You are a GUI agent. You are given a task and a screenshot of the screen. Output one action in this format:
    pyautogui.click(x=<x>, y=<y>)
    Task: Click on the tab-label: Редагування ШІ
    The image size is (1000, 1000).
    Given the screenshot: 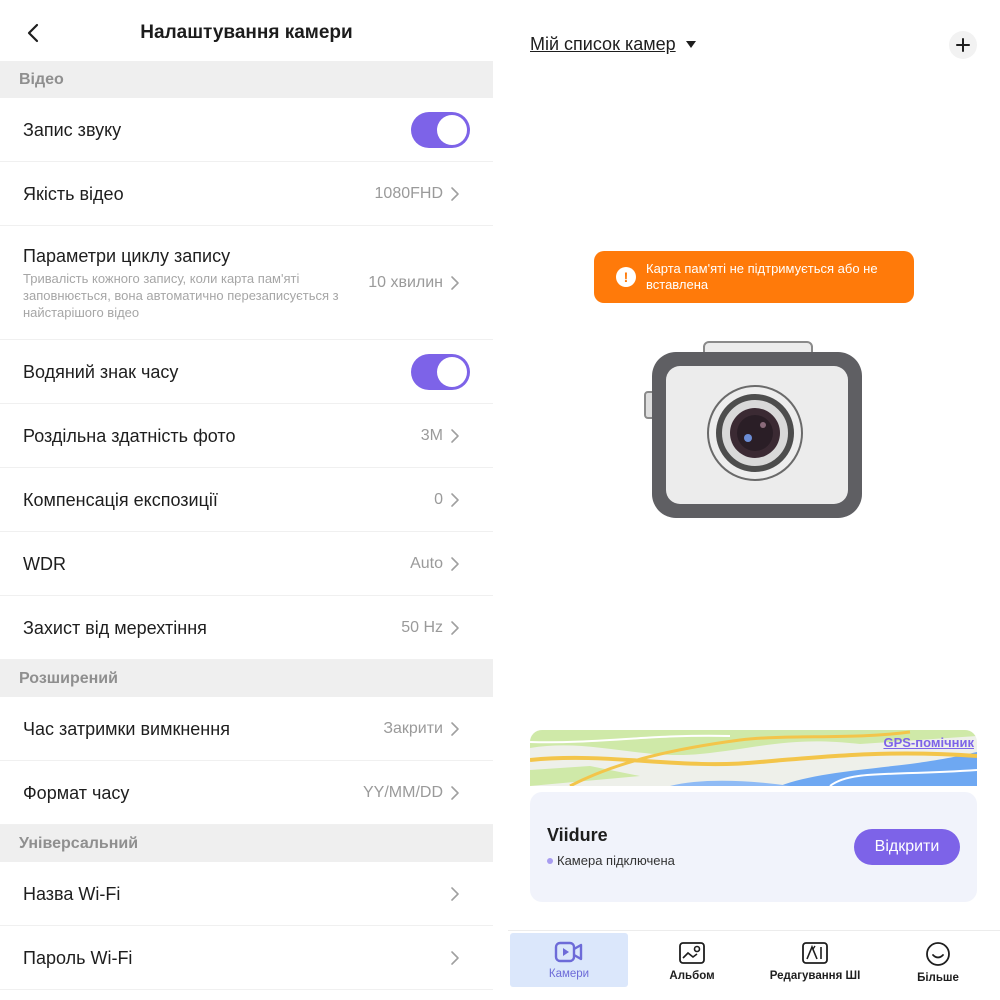 What is the action you would take?
    pyautogui.click(x=815, y=976)
    